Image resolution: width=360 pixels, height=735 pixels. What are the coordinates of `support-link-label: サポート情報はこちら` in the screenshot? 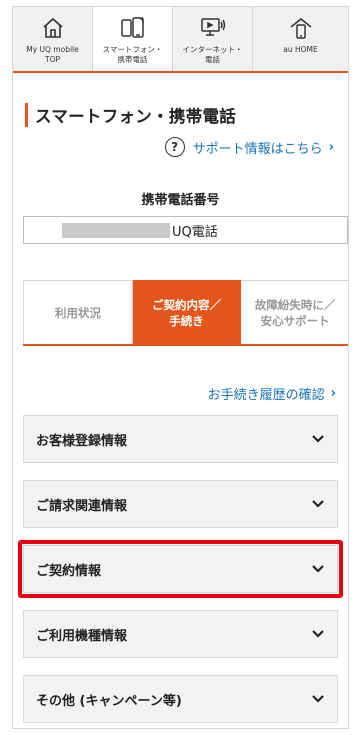 It's located at (257, 149).